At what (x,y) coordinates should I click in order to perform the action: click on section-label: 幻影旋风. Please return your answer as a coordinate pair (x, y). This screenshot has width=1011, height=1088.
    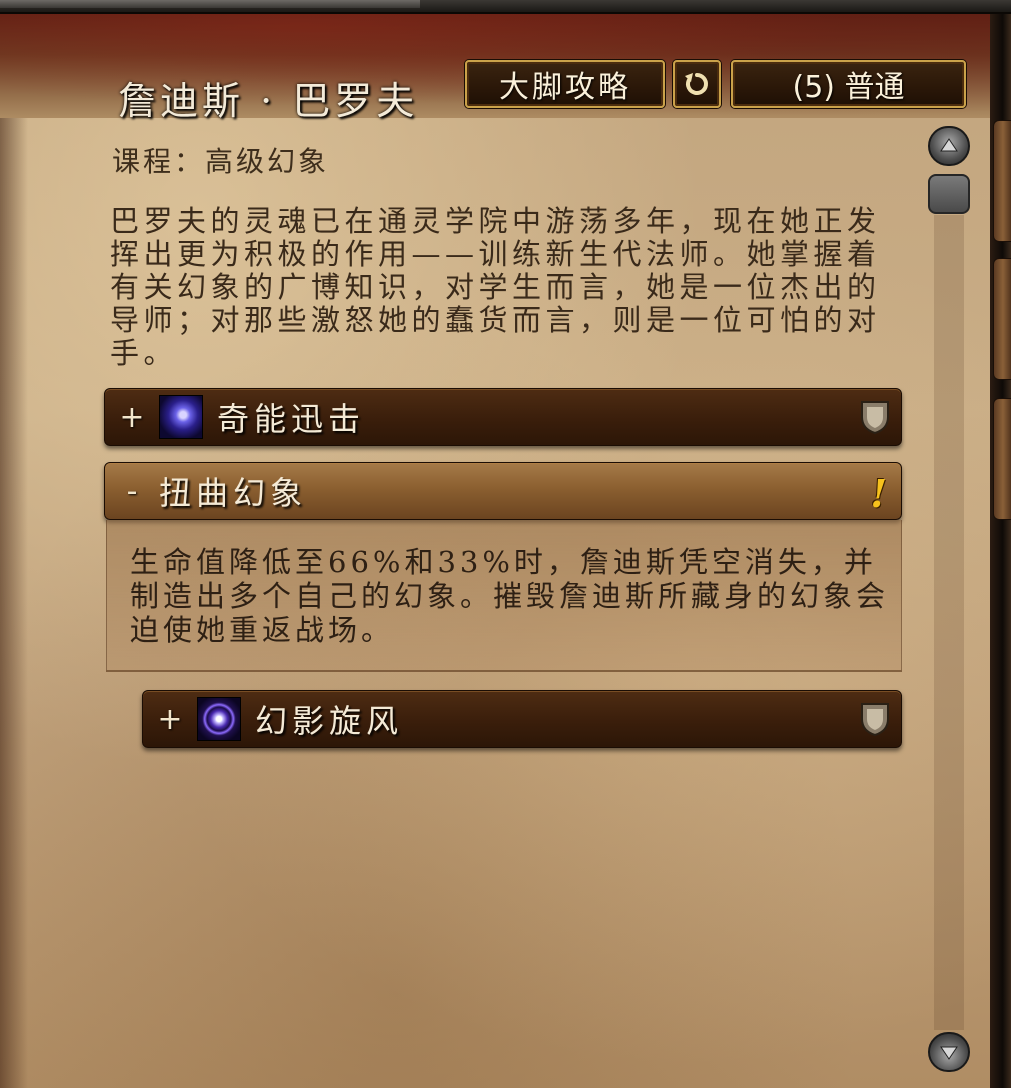
    Looking at the image, I should click on (329, 721).